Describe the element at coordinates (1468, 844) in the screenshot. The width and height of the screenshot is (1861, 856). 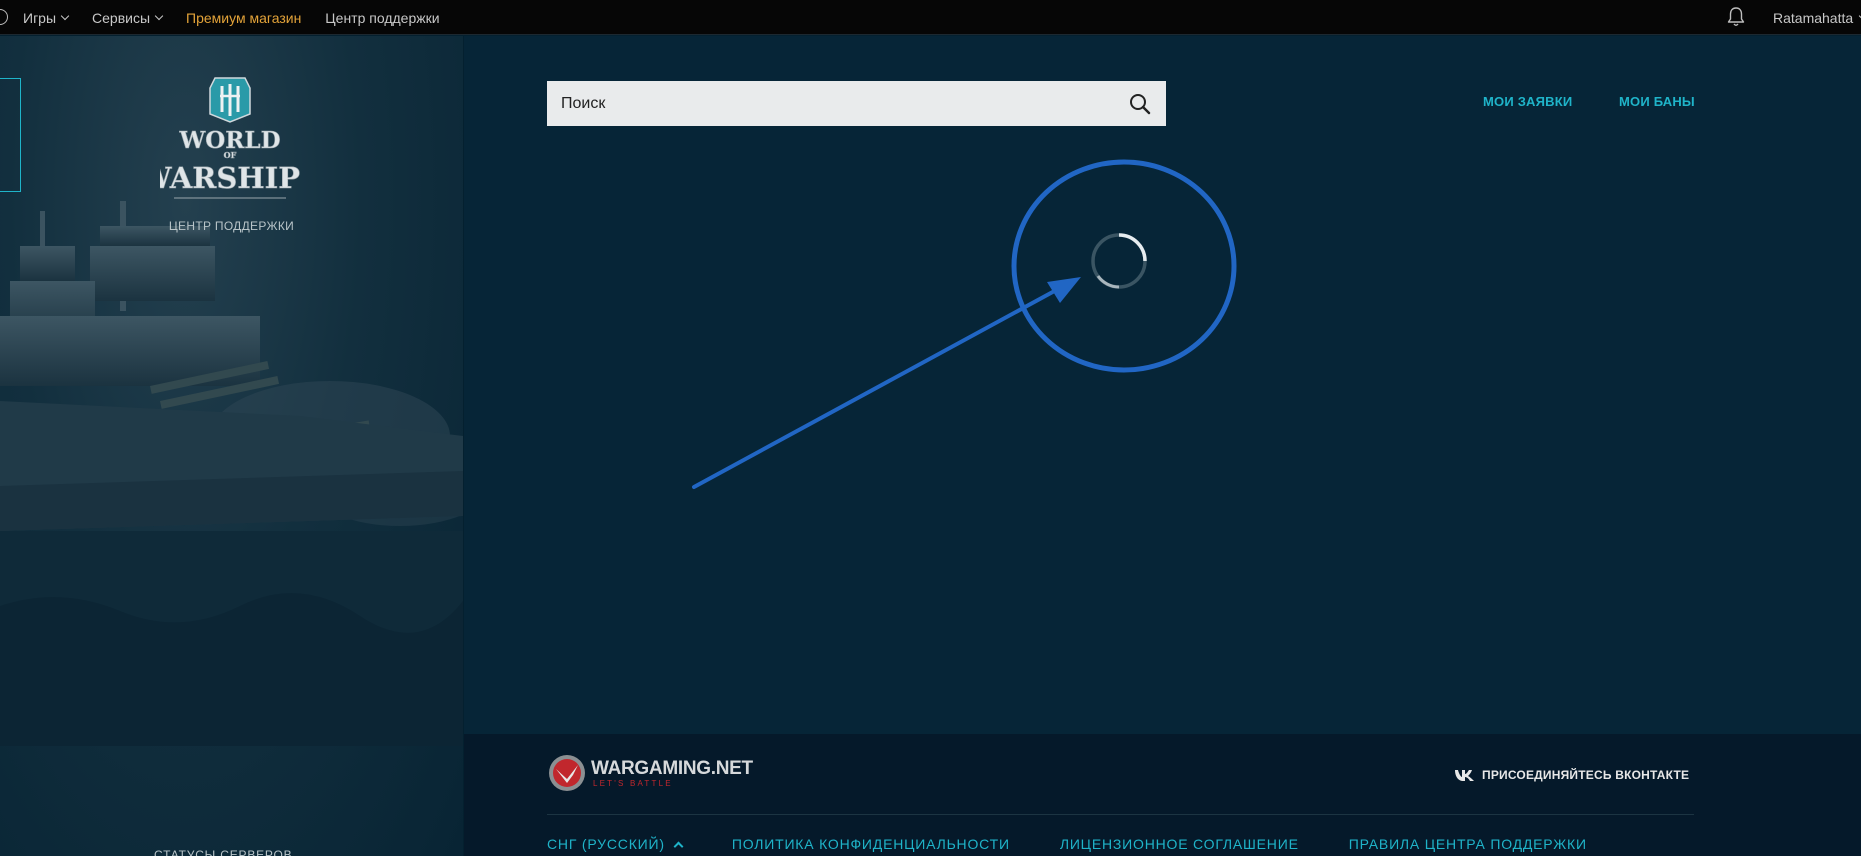
I see `support-rules-link: ПРАВИЛА ЦЕНТРА ПОДДЕРЖКИ` at that location.